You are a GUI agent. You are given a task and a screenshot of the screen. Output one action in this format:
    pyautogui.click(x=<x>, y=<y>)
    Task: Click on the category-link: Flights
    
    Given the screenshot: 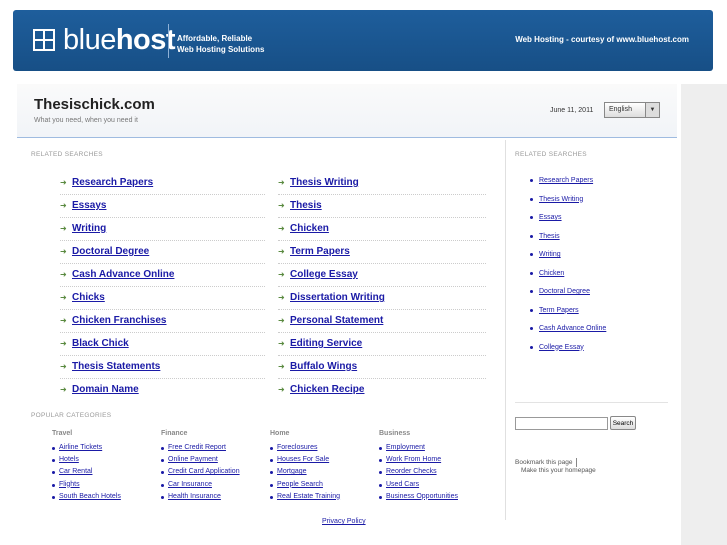 What is the action you would take?
    pyautogui.click(x=69, y=484)
    